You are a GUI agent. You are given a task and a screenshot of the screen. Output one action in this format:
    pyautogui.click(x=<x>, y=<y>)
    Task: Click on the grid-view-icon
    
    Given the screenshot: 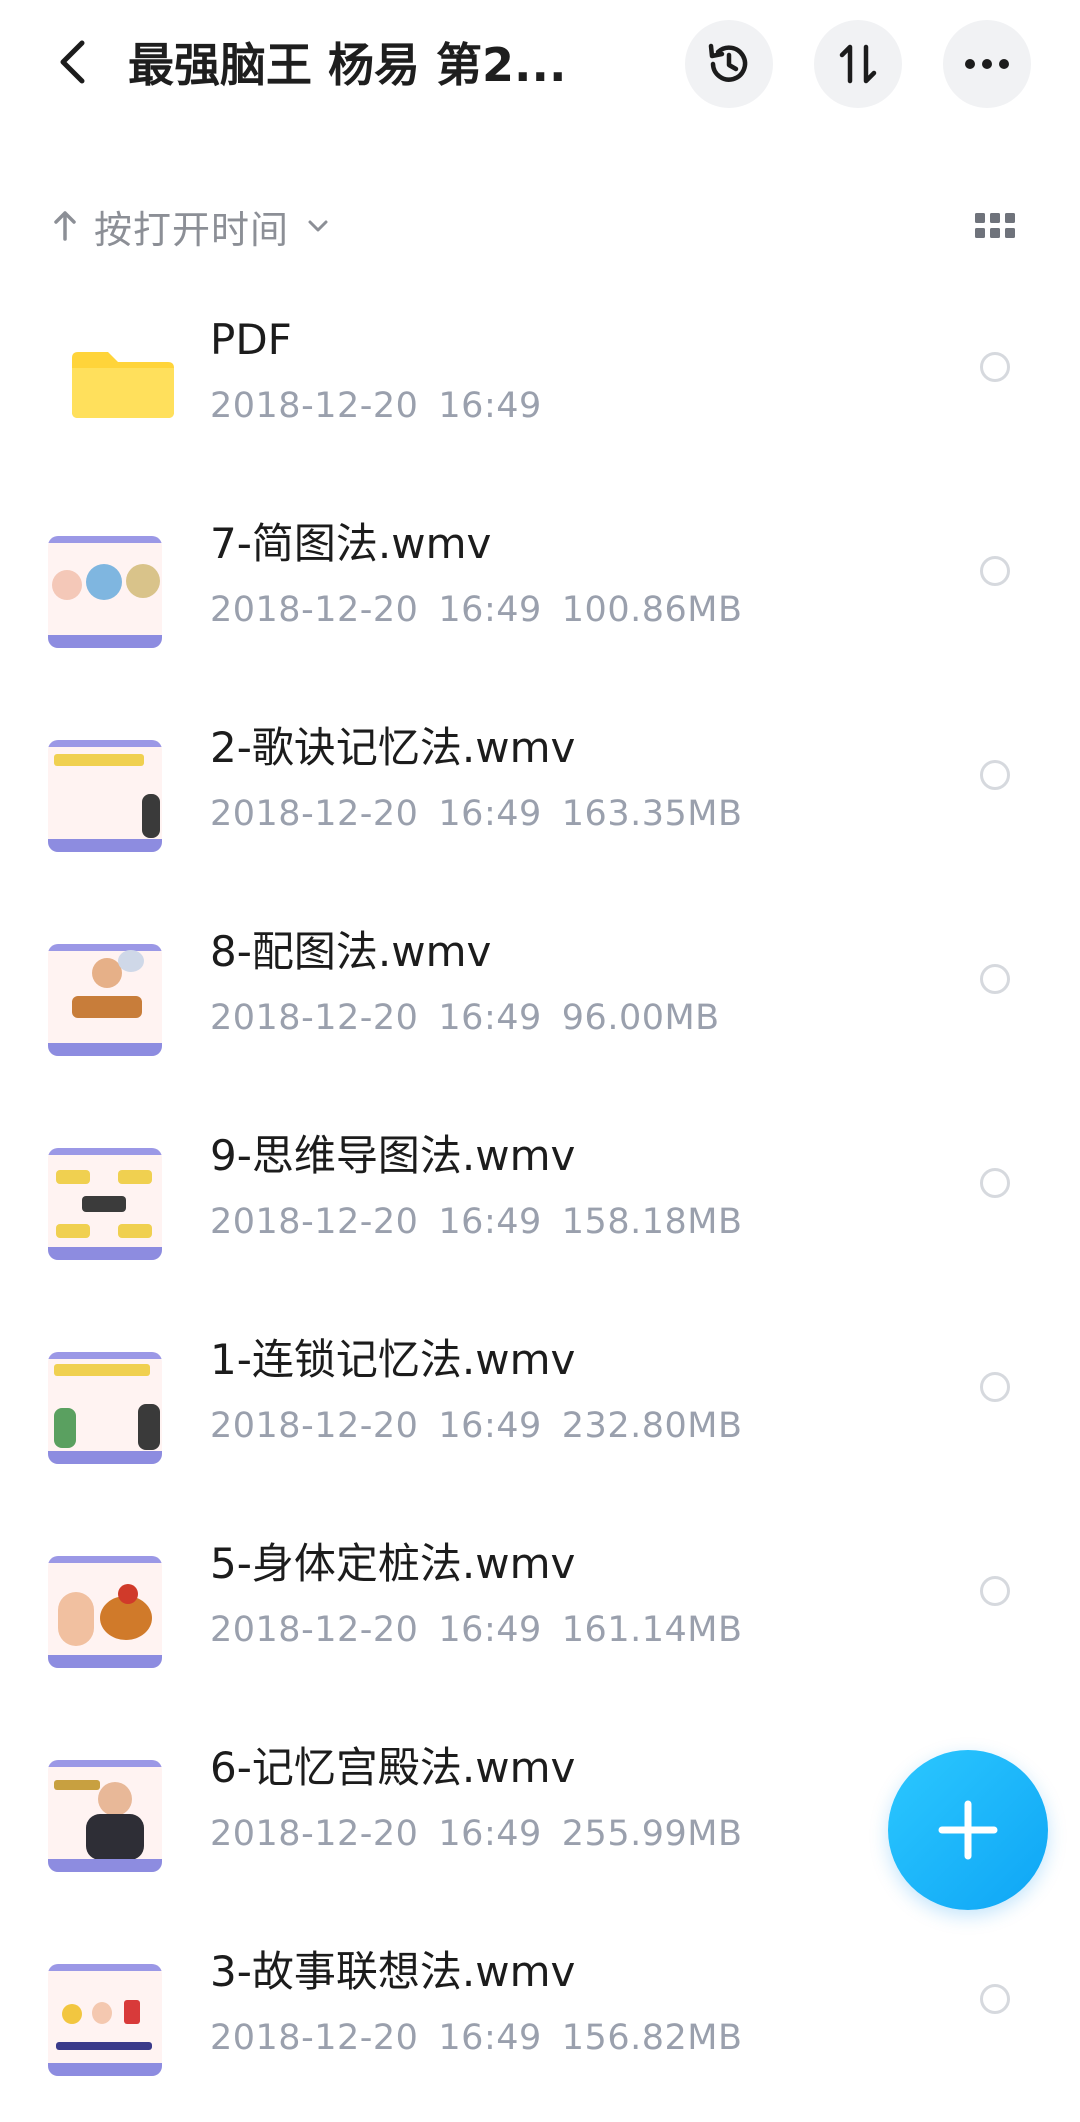 What is the action you would take?
    pyautogui.click(x=995, y=225)
    